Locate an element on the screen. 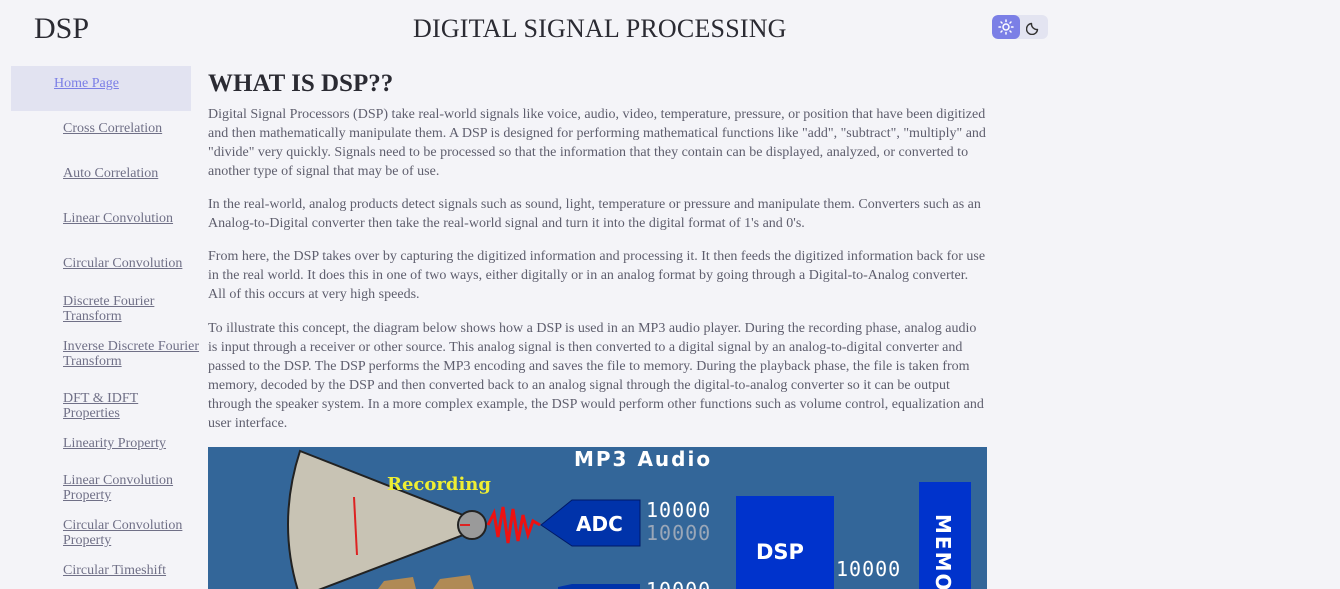 This screenshot has height=589, width=1340. sidebar-item-label: Linear Convolution Property is located at coordinates (94, 488).